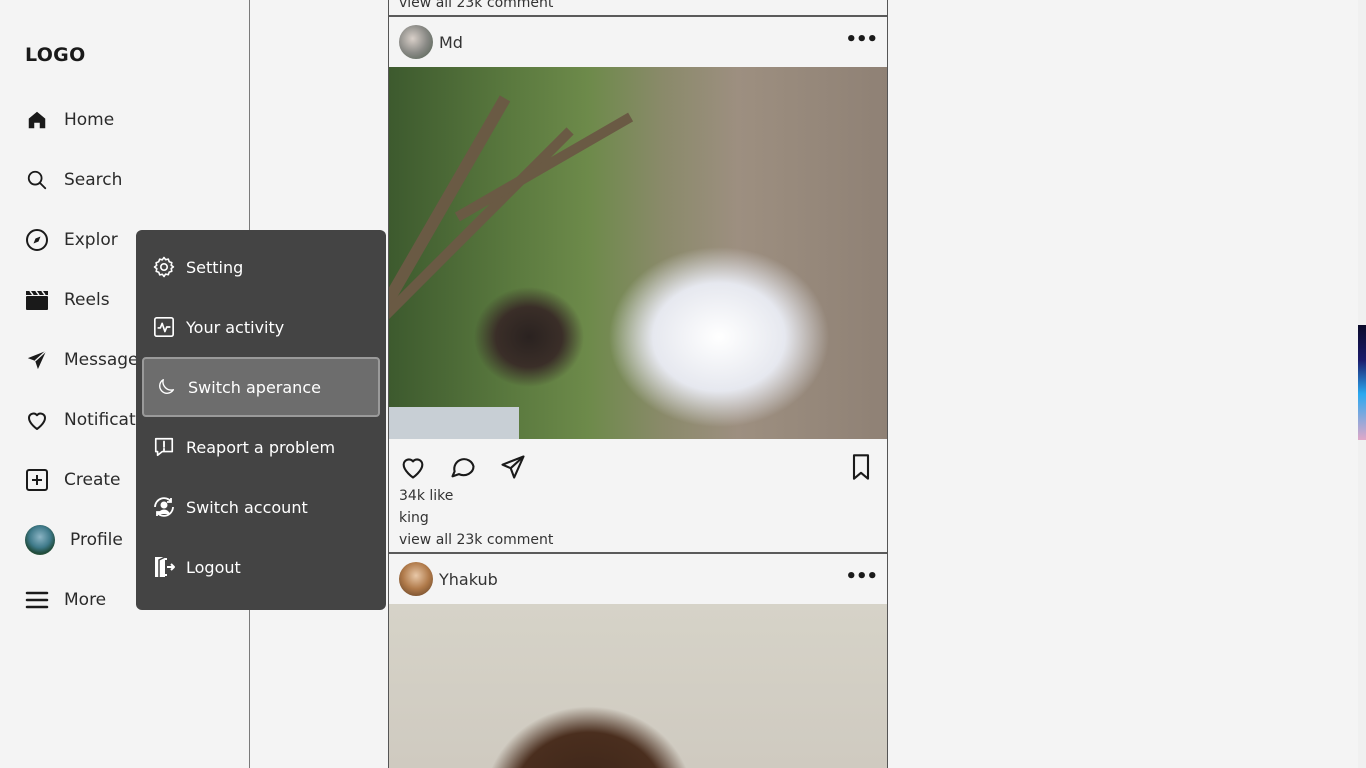  What do you see at coordinates (164, 447) in the screenshot?
I see `report-icon` at bounding box center [164, 447].